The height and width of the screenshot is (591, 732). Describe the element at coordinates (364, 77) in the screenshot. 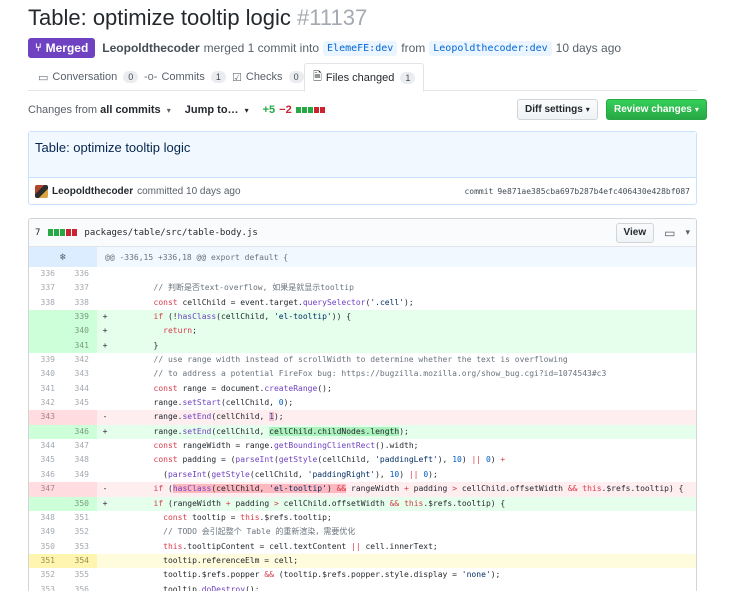

I see `tab-files-changed: 🗎 Files changed 1` at that location.